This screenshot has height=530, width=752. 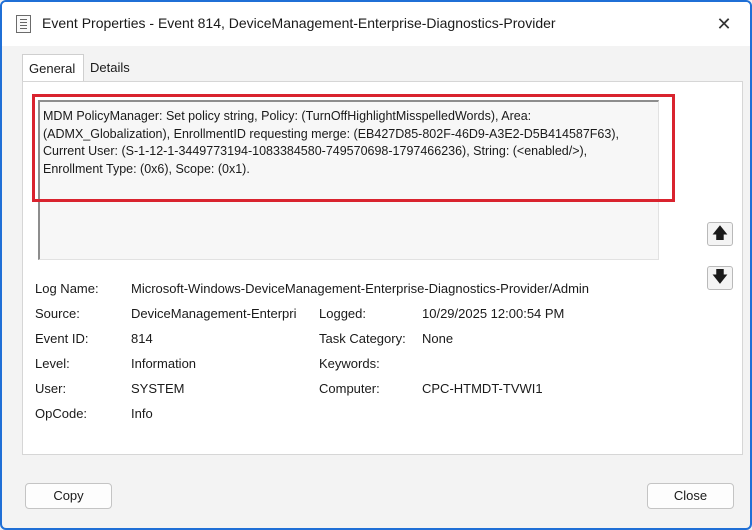 I want to click on task-category-label: Task Category:, so click(x=362, y=338).